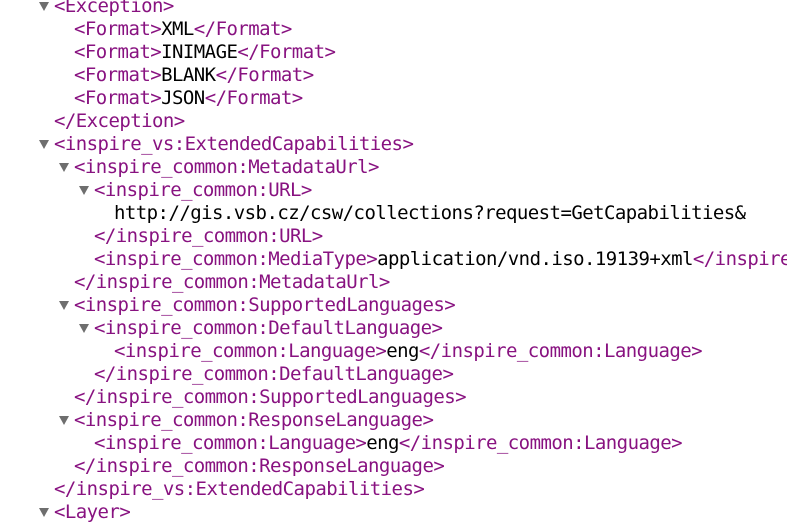  I want to click on xml-text-content: BLANK, so click(188, 75).